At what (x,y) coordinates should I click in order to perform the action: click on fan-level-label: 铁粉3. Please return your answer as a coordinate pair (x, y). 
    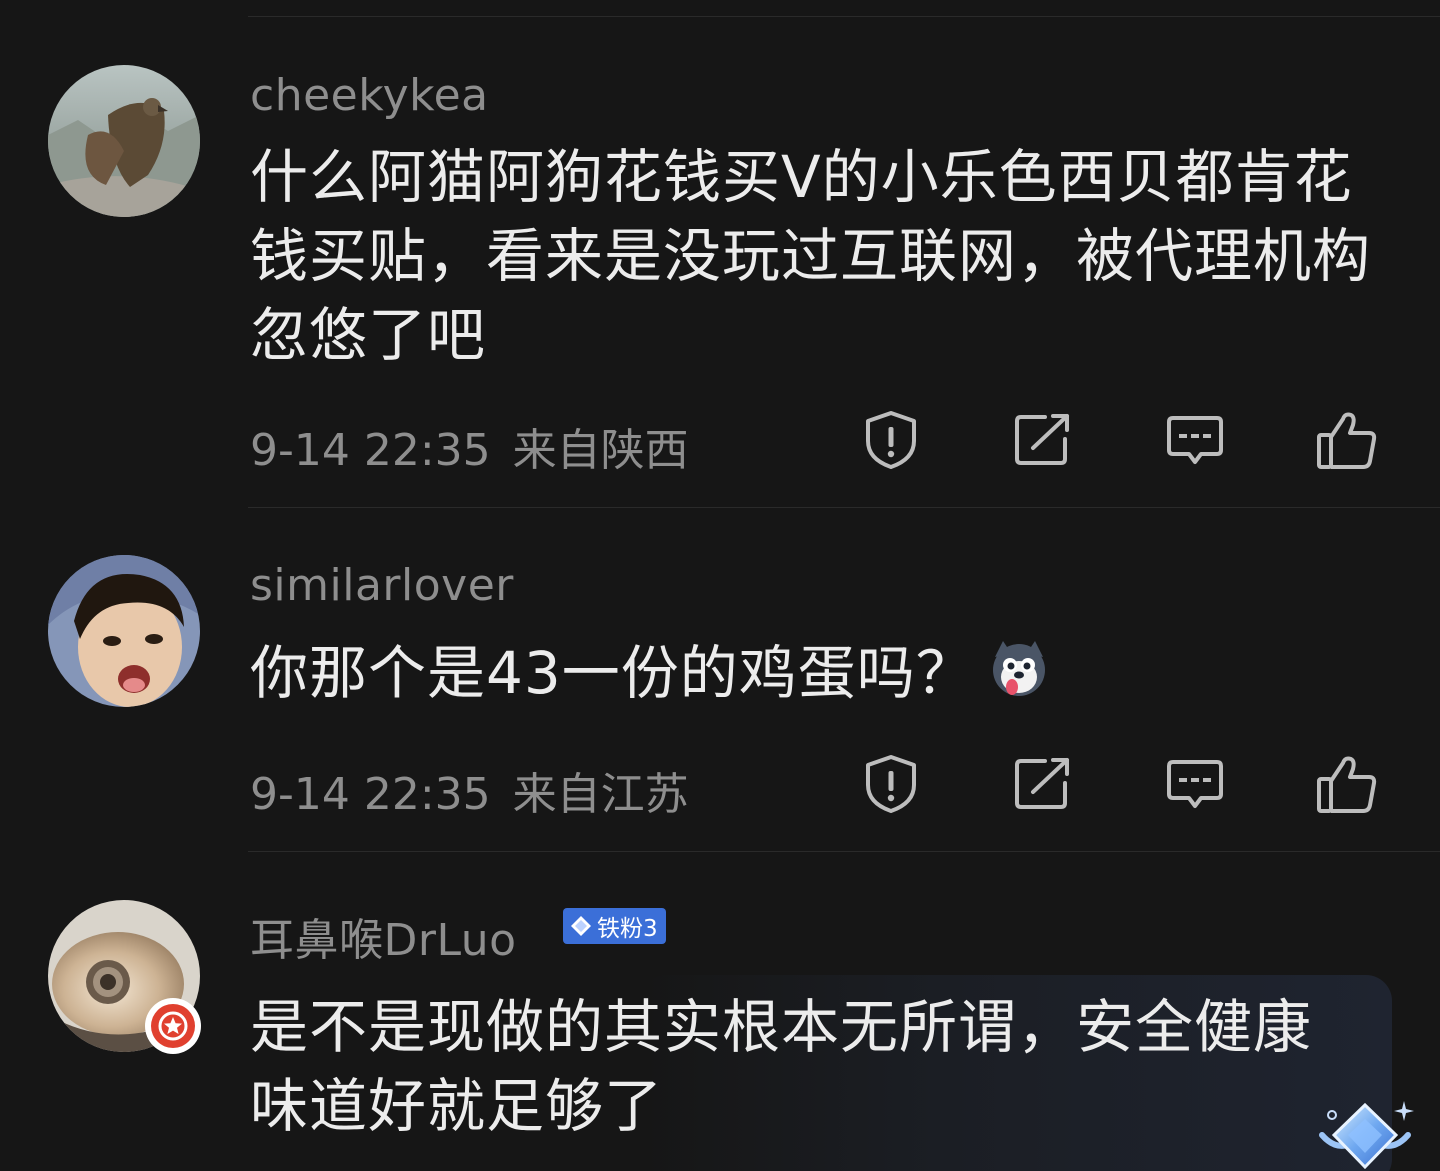
    Looking at the image, I should click on (627, 929).